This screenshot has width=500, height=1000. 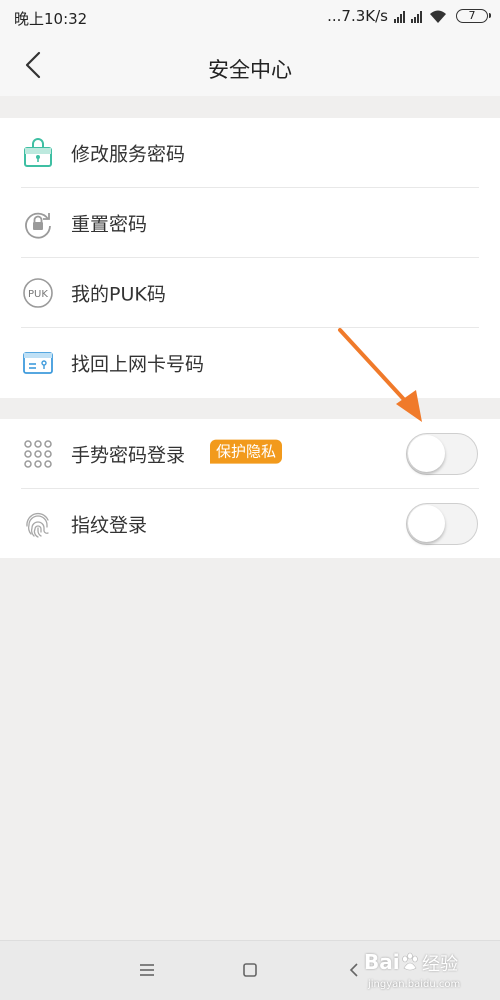 I want to click on network-speed: ...7.3K/s, so click(x=357, y=16).